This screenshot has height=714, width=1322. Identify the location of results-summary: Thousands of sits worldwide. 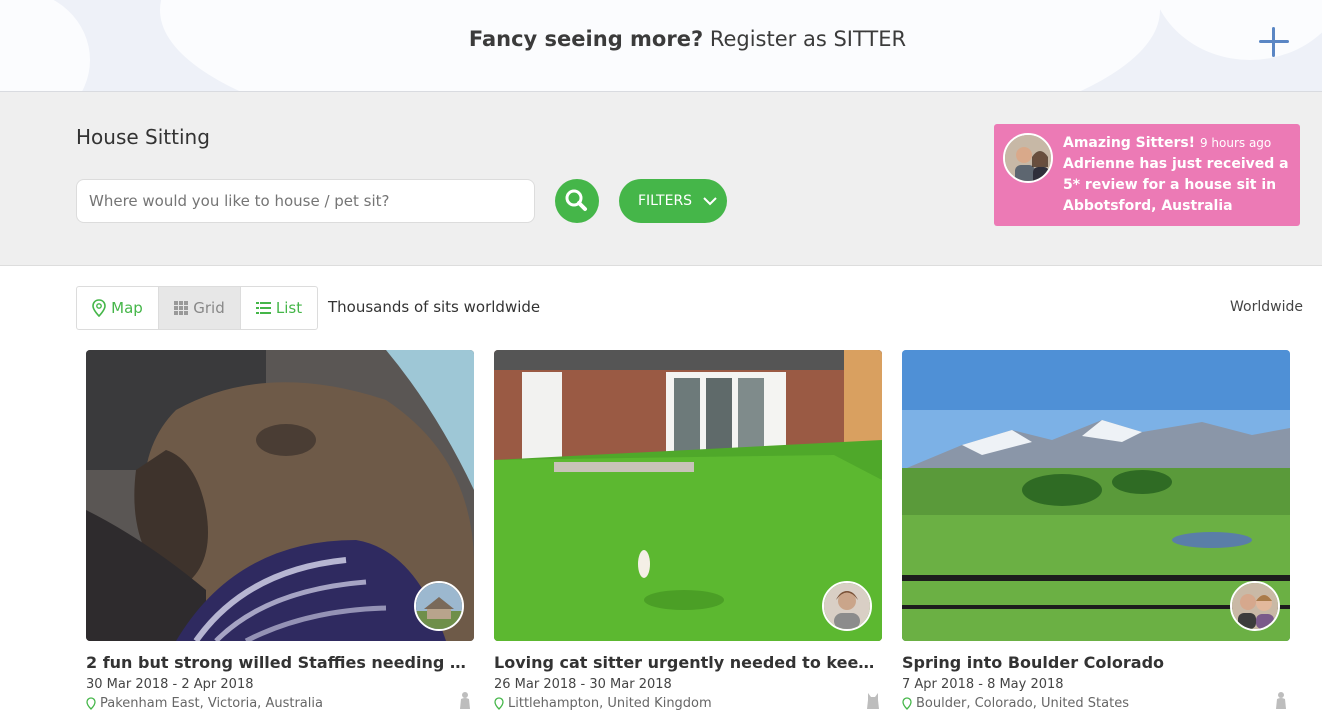
(434, 307).